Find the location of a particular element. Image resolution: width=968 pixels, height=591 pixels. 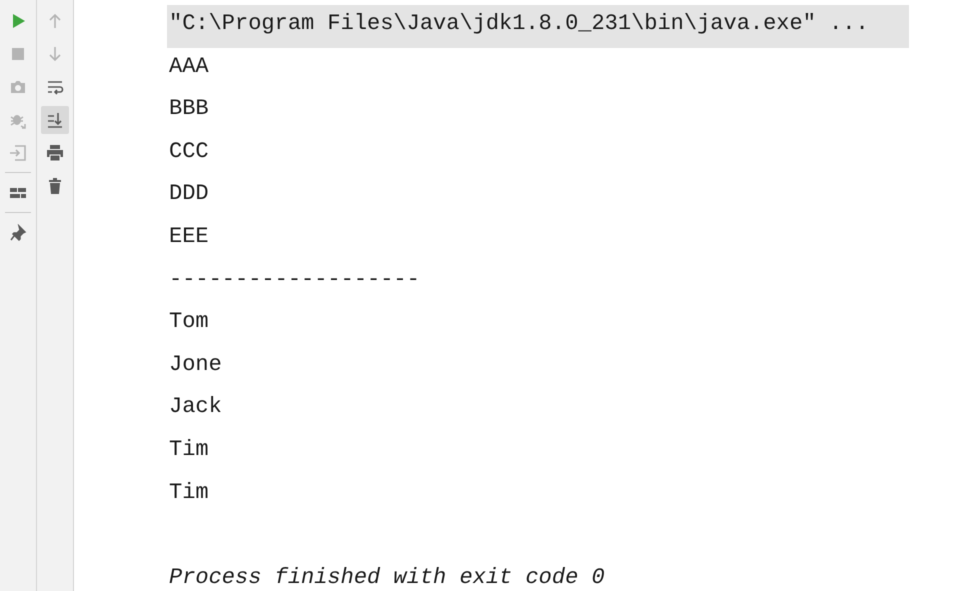

console-output-line: Jack is located at coordinates (195, 407).